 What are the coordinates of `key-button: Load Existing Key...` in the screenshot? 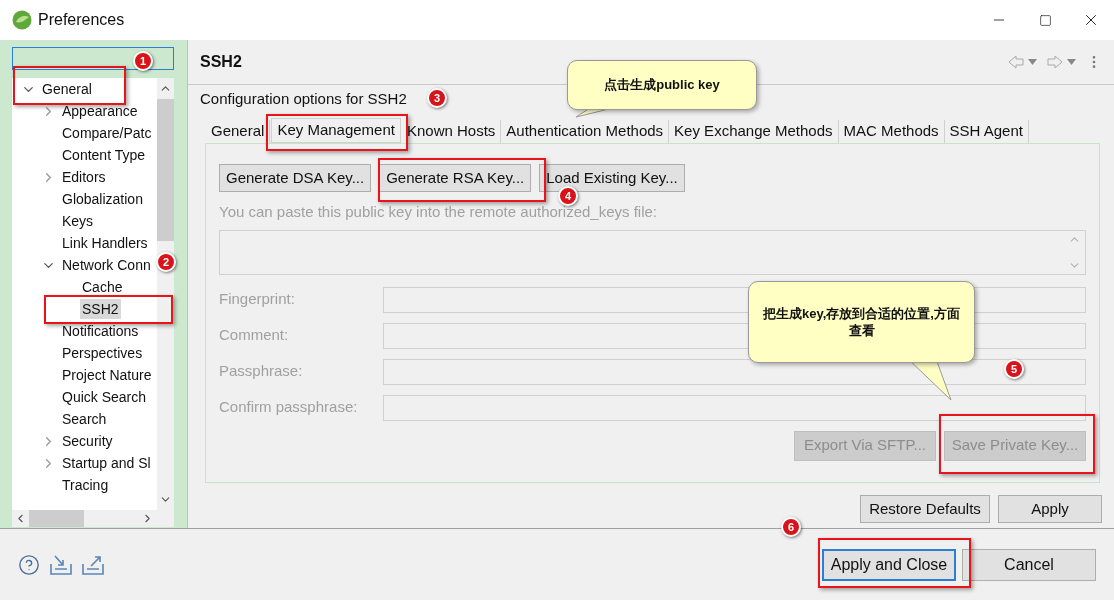 It's located at (612, 178).